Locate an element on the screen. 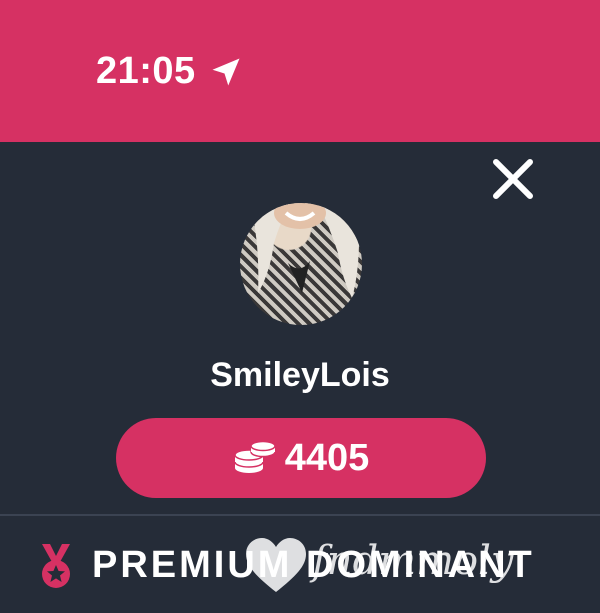  avatar is located at coordinates (301, 264).